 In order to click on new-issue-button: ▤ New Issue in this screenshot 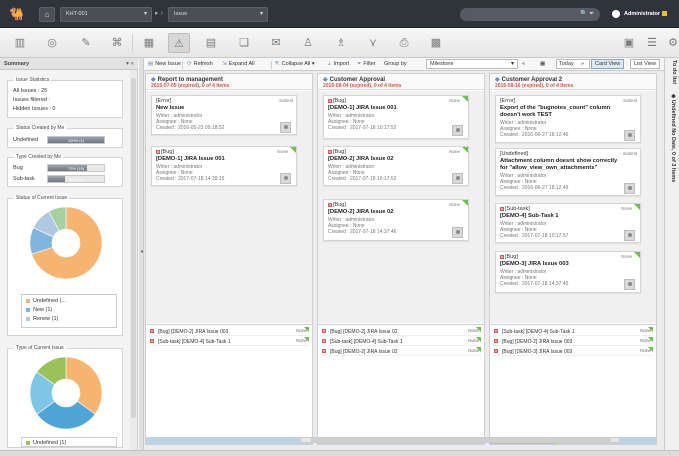, I will do `click(164, 64)`.